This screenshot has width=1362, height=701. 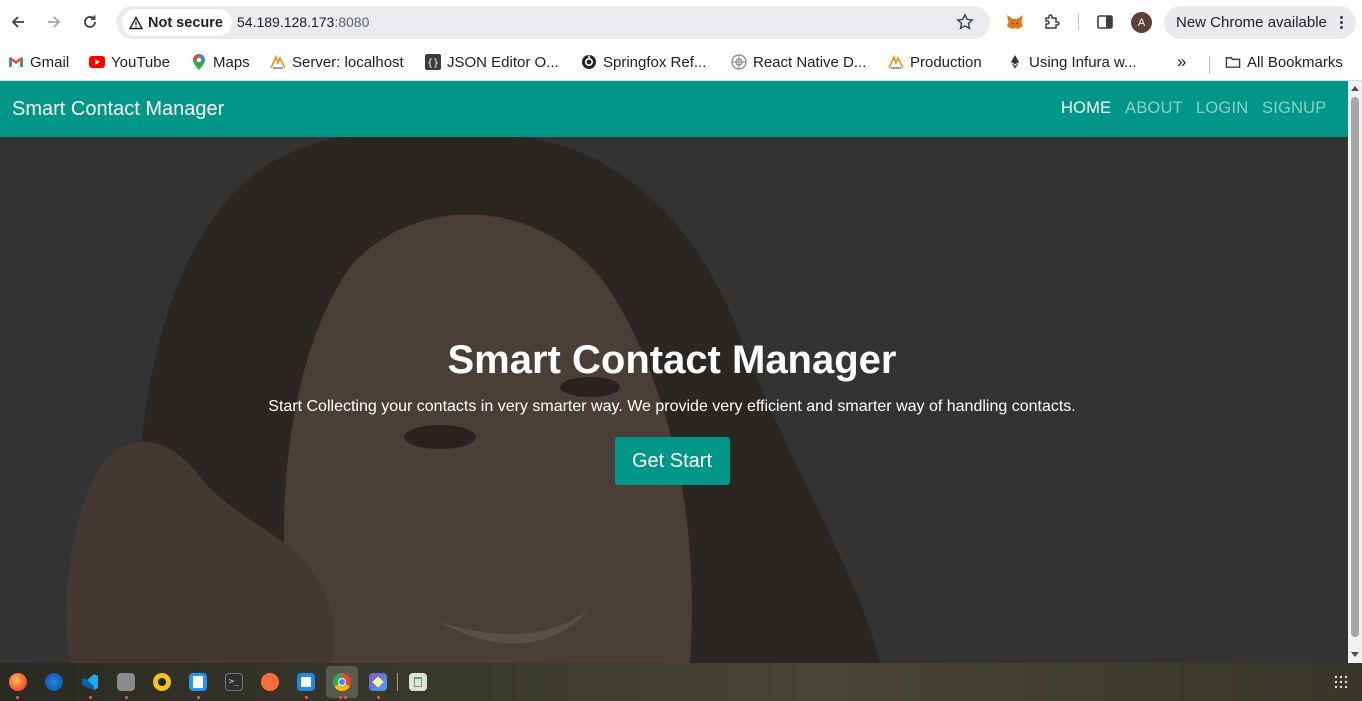 I want to click on bookmark-label: Gmail, so click(x=50, y=62).